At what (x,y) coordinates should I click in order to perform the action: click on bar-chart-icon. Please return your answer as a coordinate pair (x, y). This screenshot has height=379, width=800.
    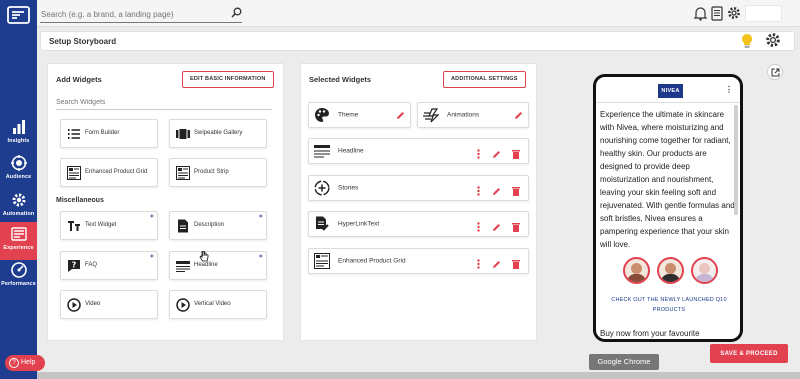
    Looking at the image, I should click on (18, 127).